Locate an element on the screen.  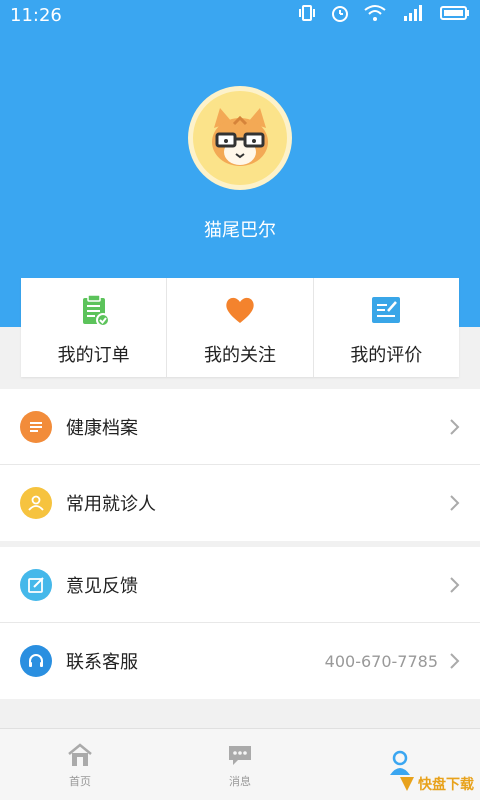
my-reviews-label: 我的评价 is located at coordinates (386, 355).